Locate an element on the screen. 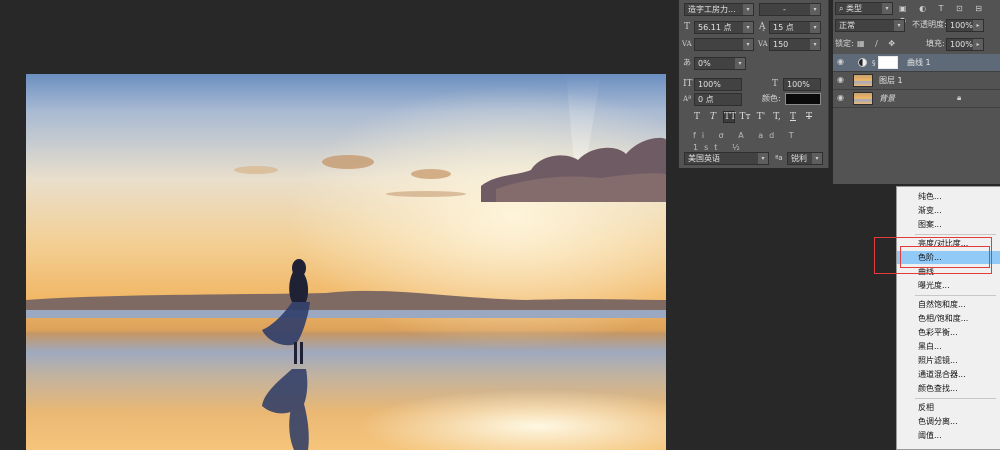 This screenshot has width=1000, height=450. layer-filter-icons: ▣ ◐ T ⊡ ⊟ ● is located at coordinates (949, 14).